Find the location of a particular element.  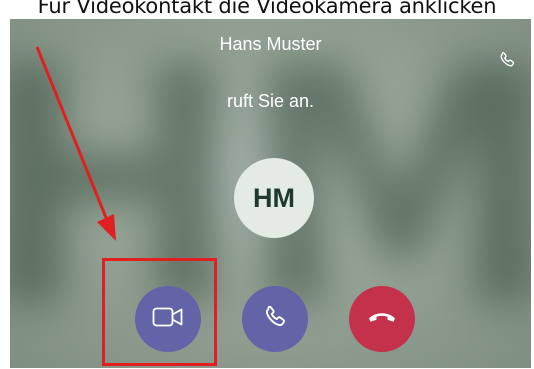

caller-avatar: HM is located at coordinates (274, 198).